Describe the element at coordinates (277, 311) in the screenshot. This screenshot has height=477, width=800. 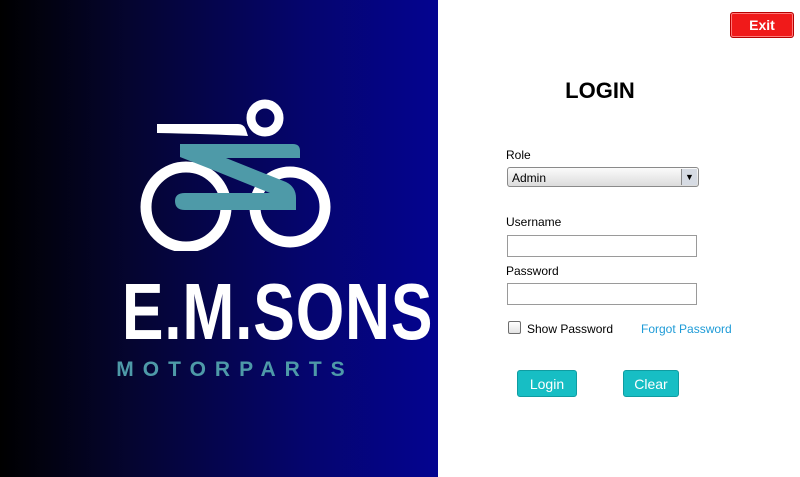
I see `brand-name: E.M.SONS` at that location.